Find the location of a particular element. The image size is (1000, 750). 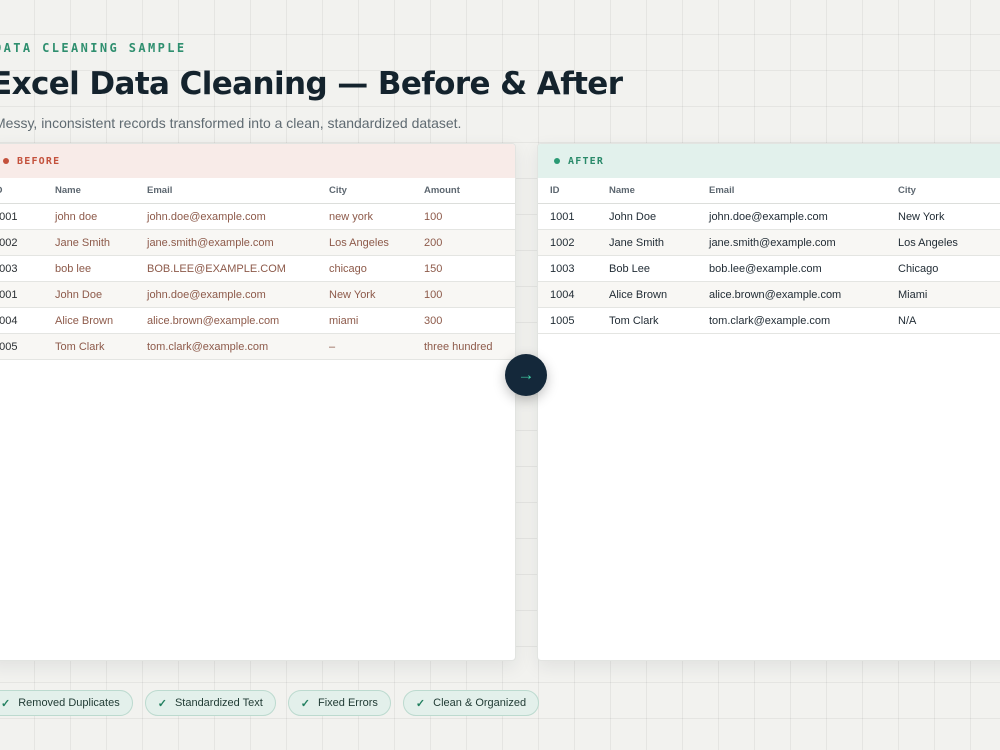

table-cell: BOB.LEE@EXAMPLE.COM is located at coordinates (238, 268).